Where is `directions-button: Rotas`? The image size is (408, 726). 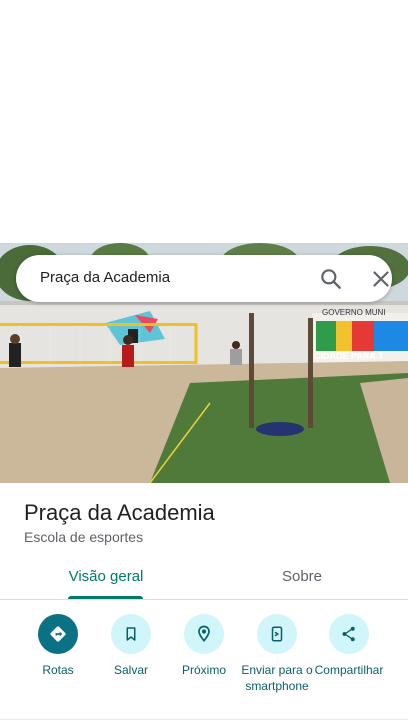
directions-button: Rotas is located at coordinates (58, 646).